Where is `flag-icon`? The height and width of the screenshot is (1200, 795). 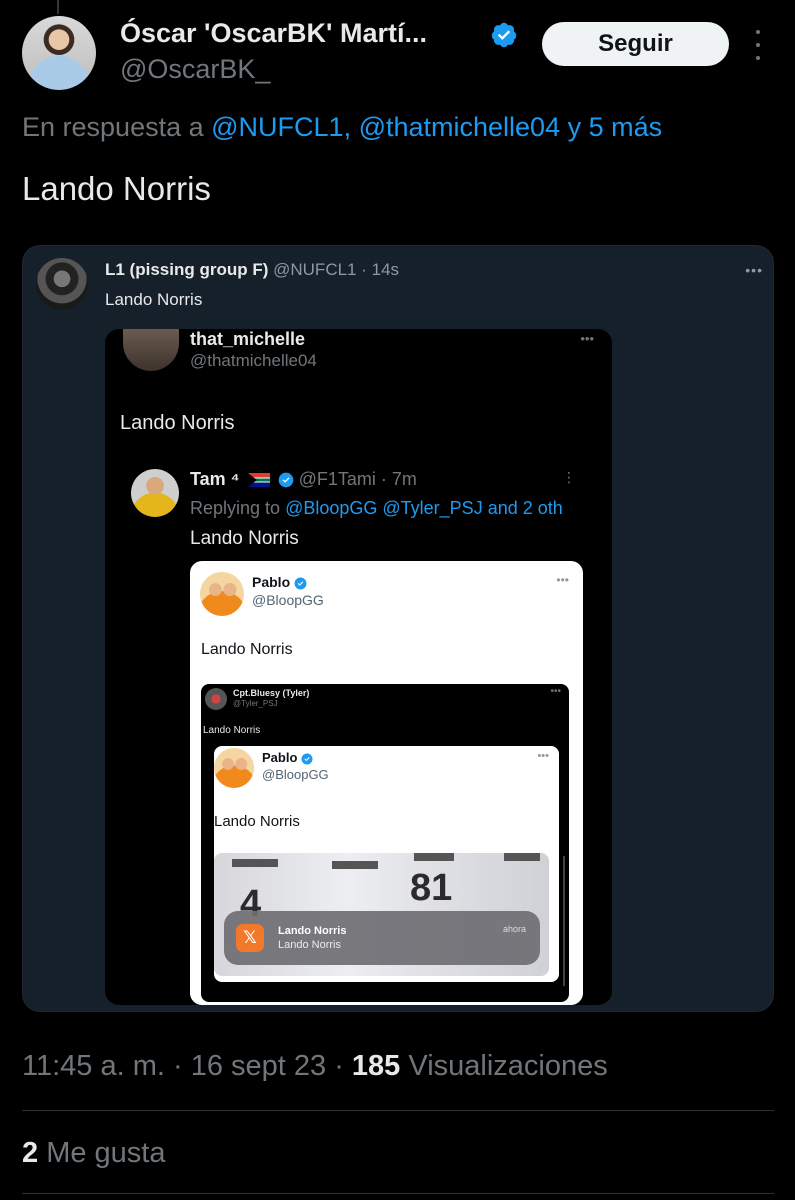 flag-icon is located at coordinates (258, 480).